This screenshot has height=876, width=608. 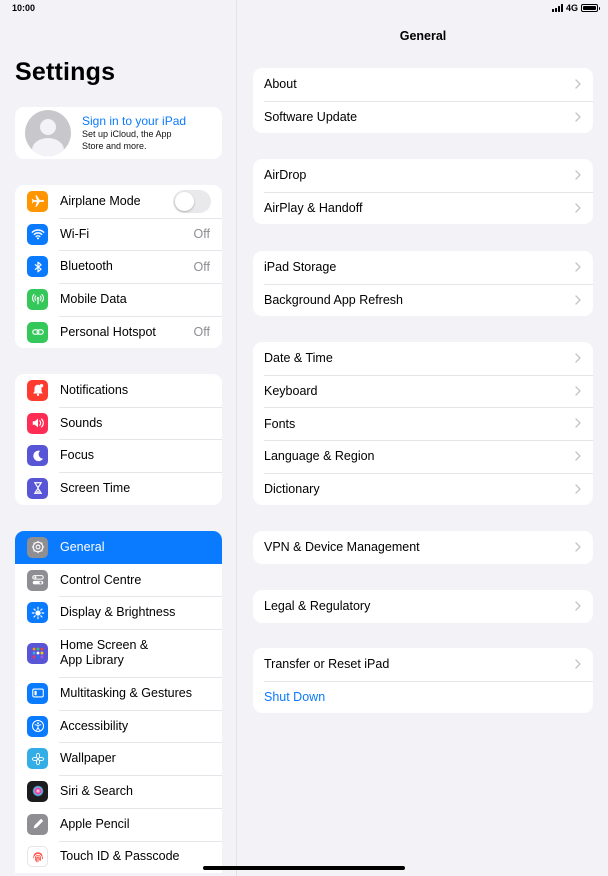 I want to click on shut-down-button: Shut Down, so click(x=423, y=697).